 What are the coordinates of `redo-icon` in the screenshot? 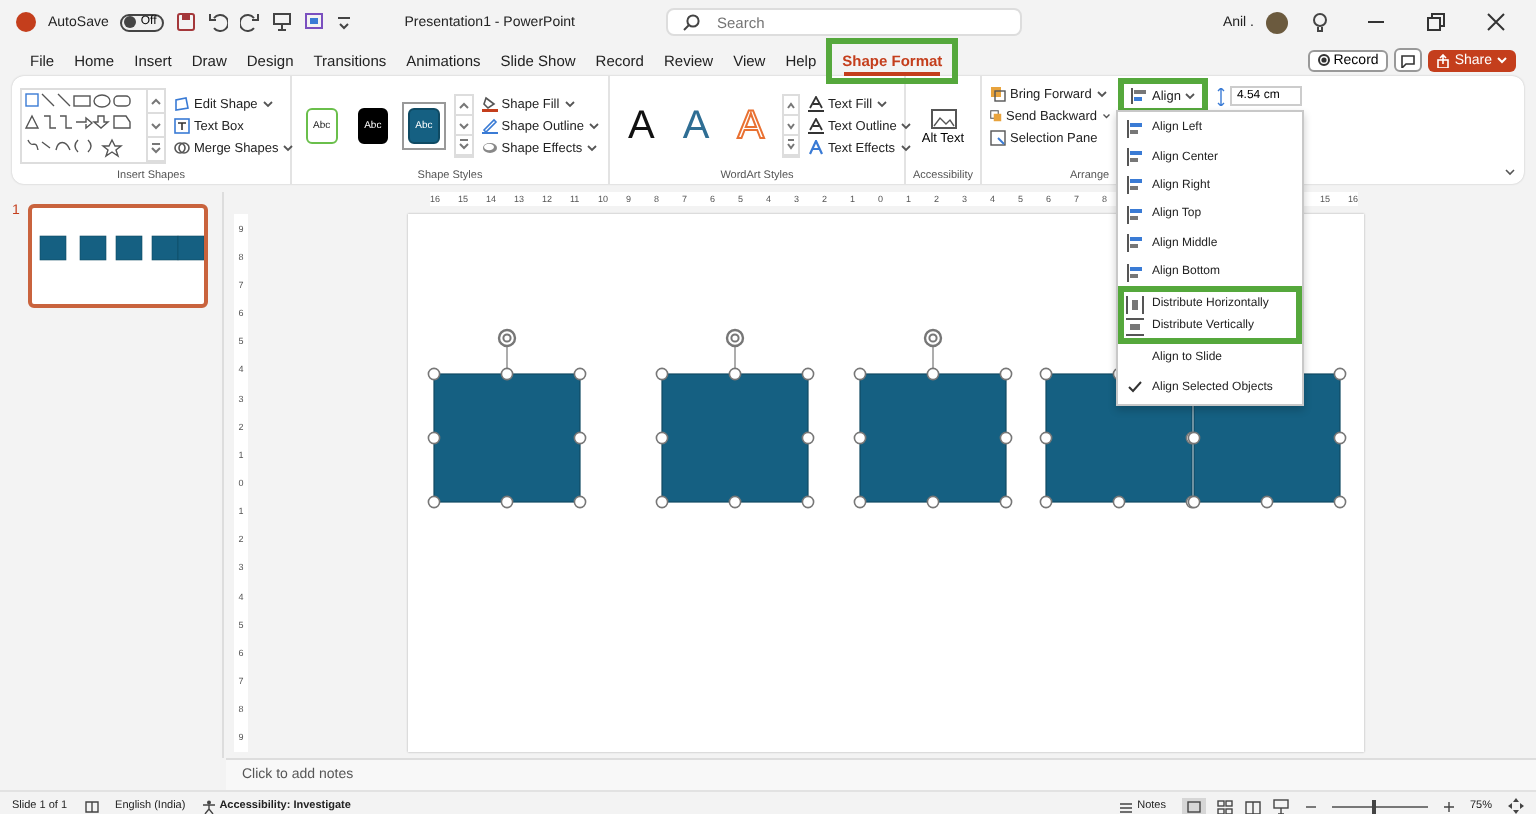 It's located at (250, 22).